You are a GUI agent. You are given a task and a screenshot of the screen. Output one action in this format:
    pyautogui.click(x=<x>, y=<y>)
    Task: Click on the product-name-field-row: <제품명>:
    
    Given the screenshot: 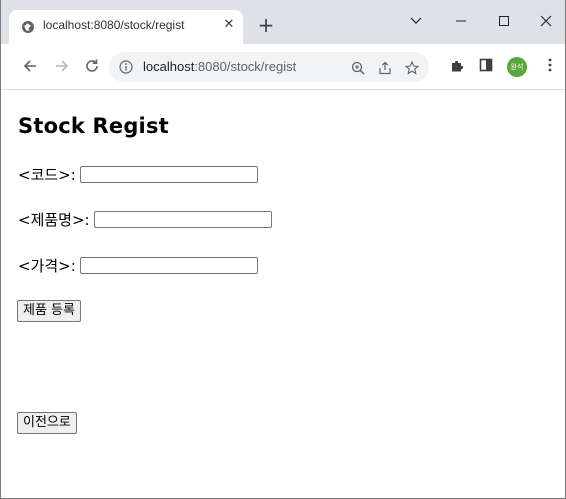 What is the action you would take?
    pyautogui.click(x=145, y=219)
    